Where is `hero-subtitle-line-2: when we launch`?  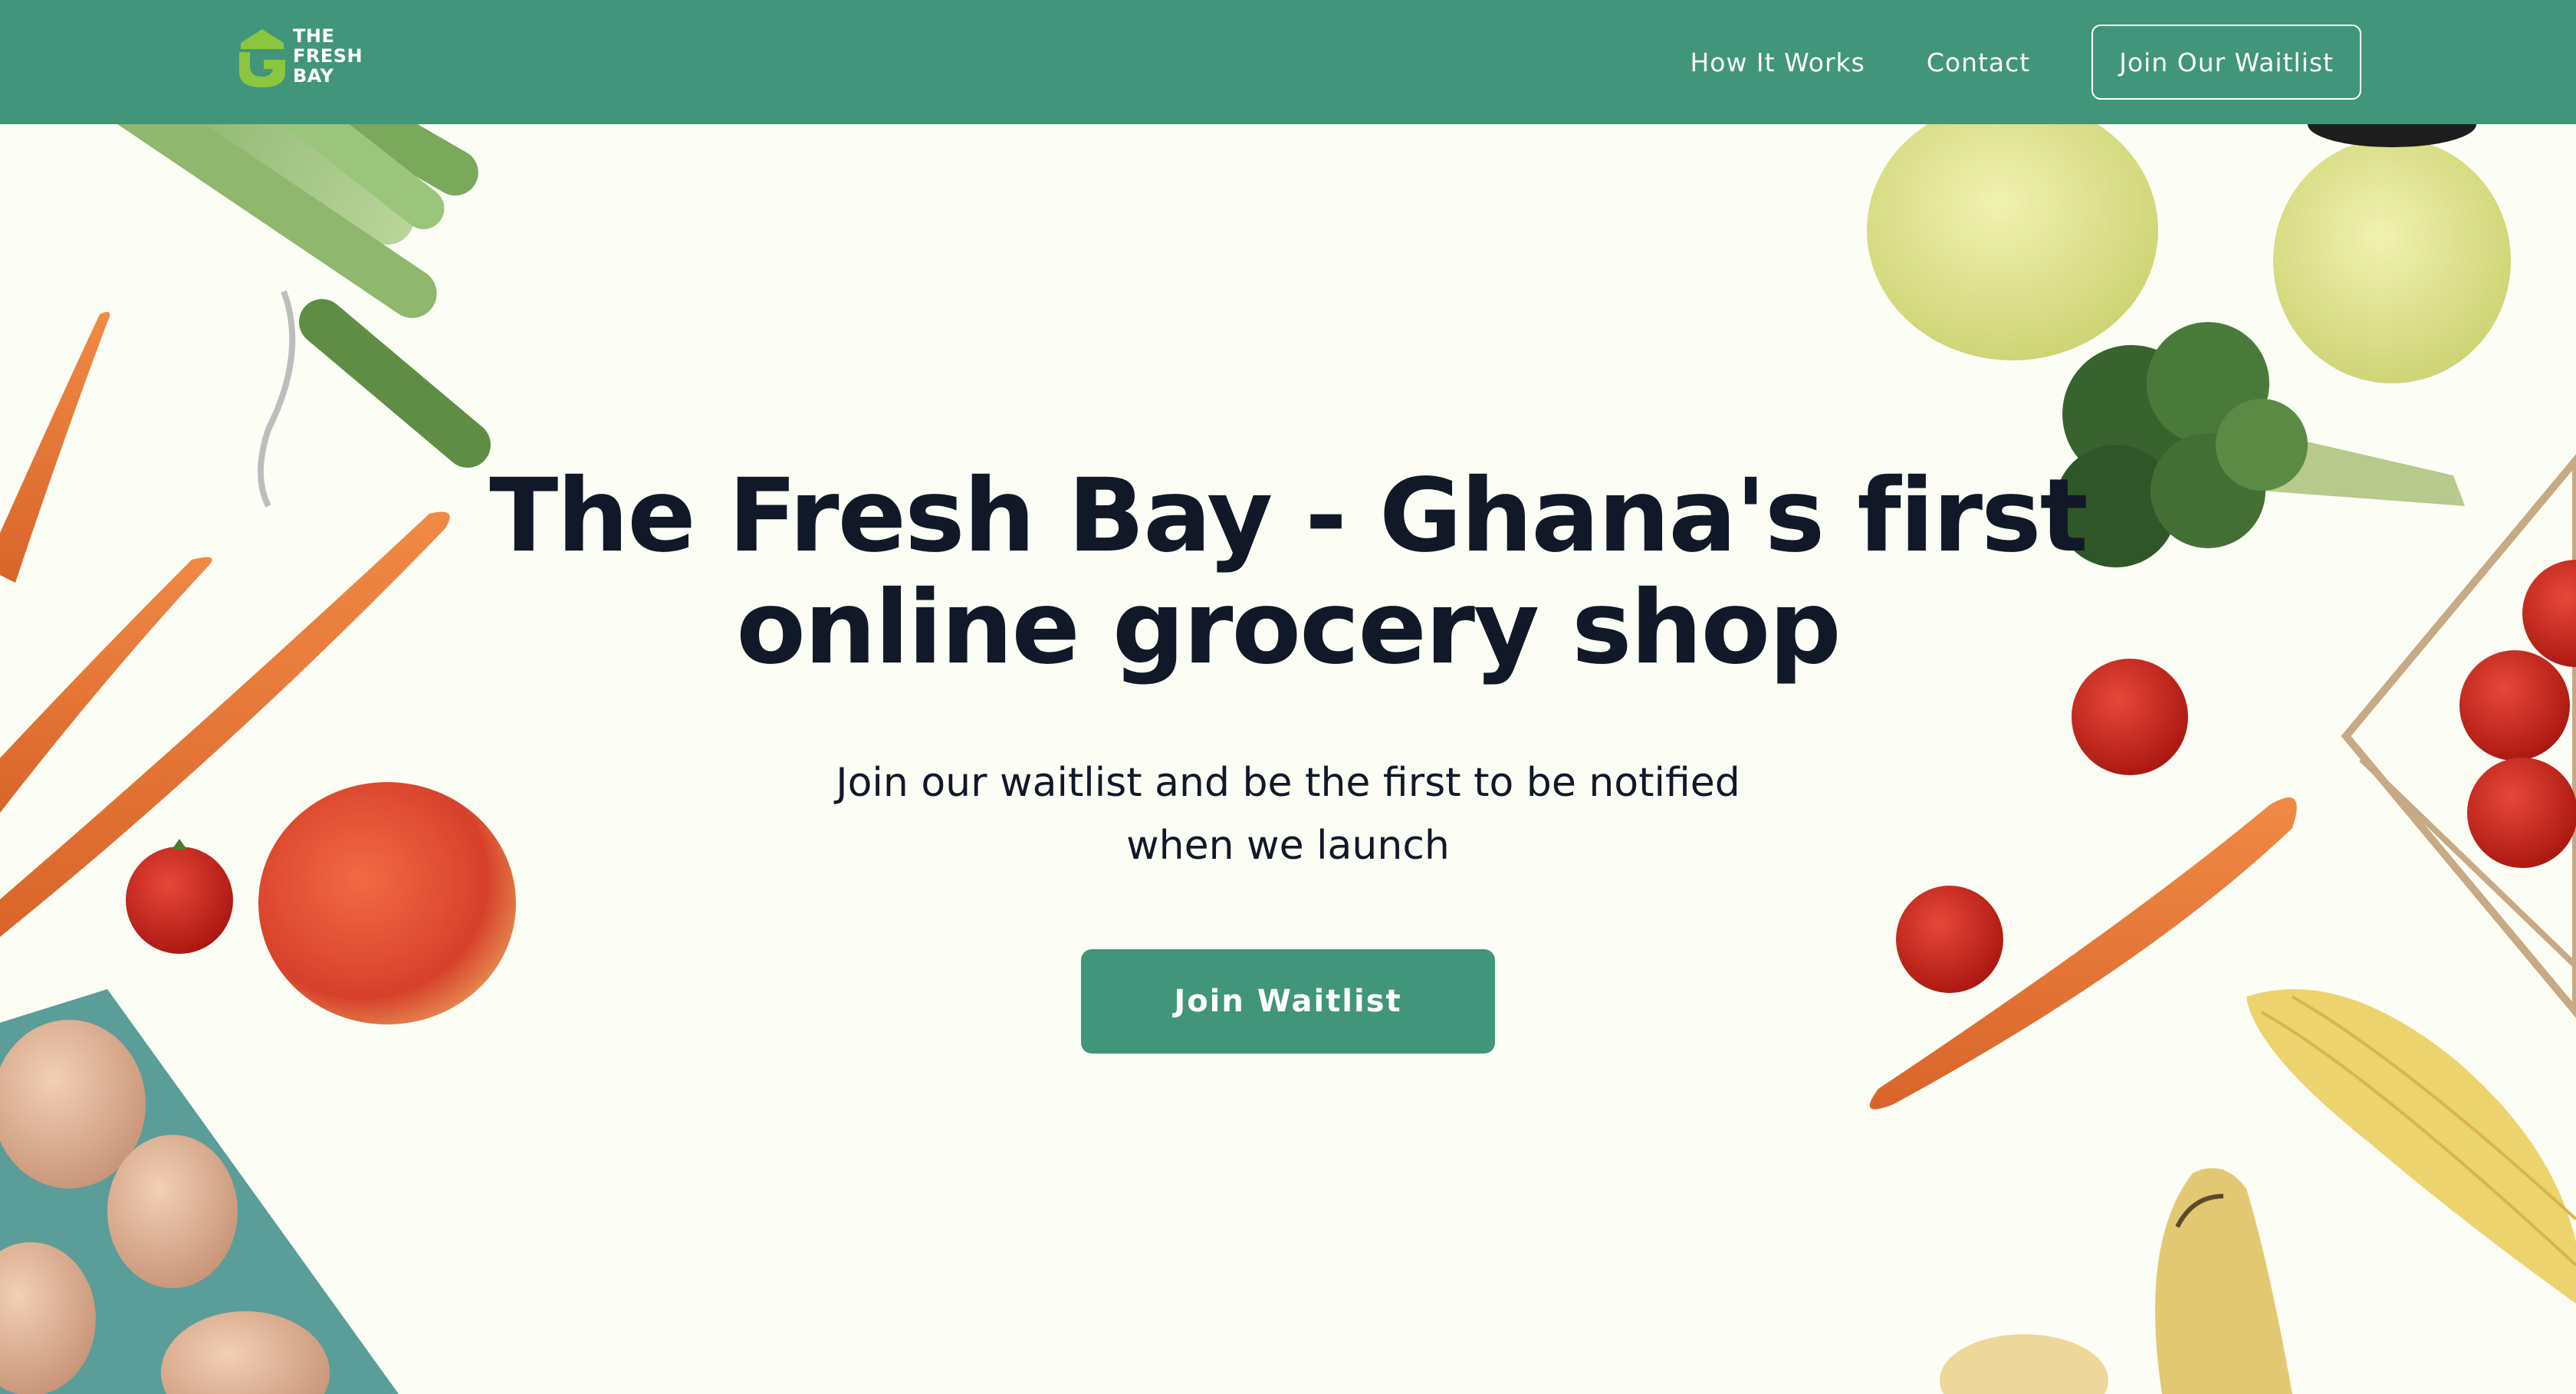 hero-subtitle-line-2: when we launch is located at coordinates (1288, 846).